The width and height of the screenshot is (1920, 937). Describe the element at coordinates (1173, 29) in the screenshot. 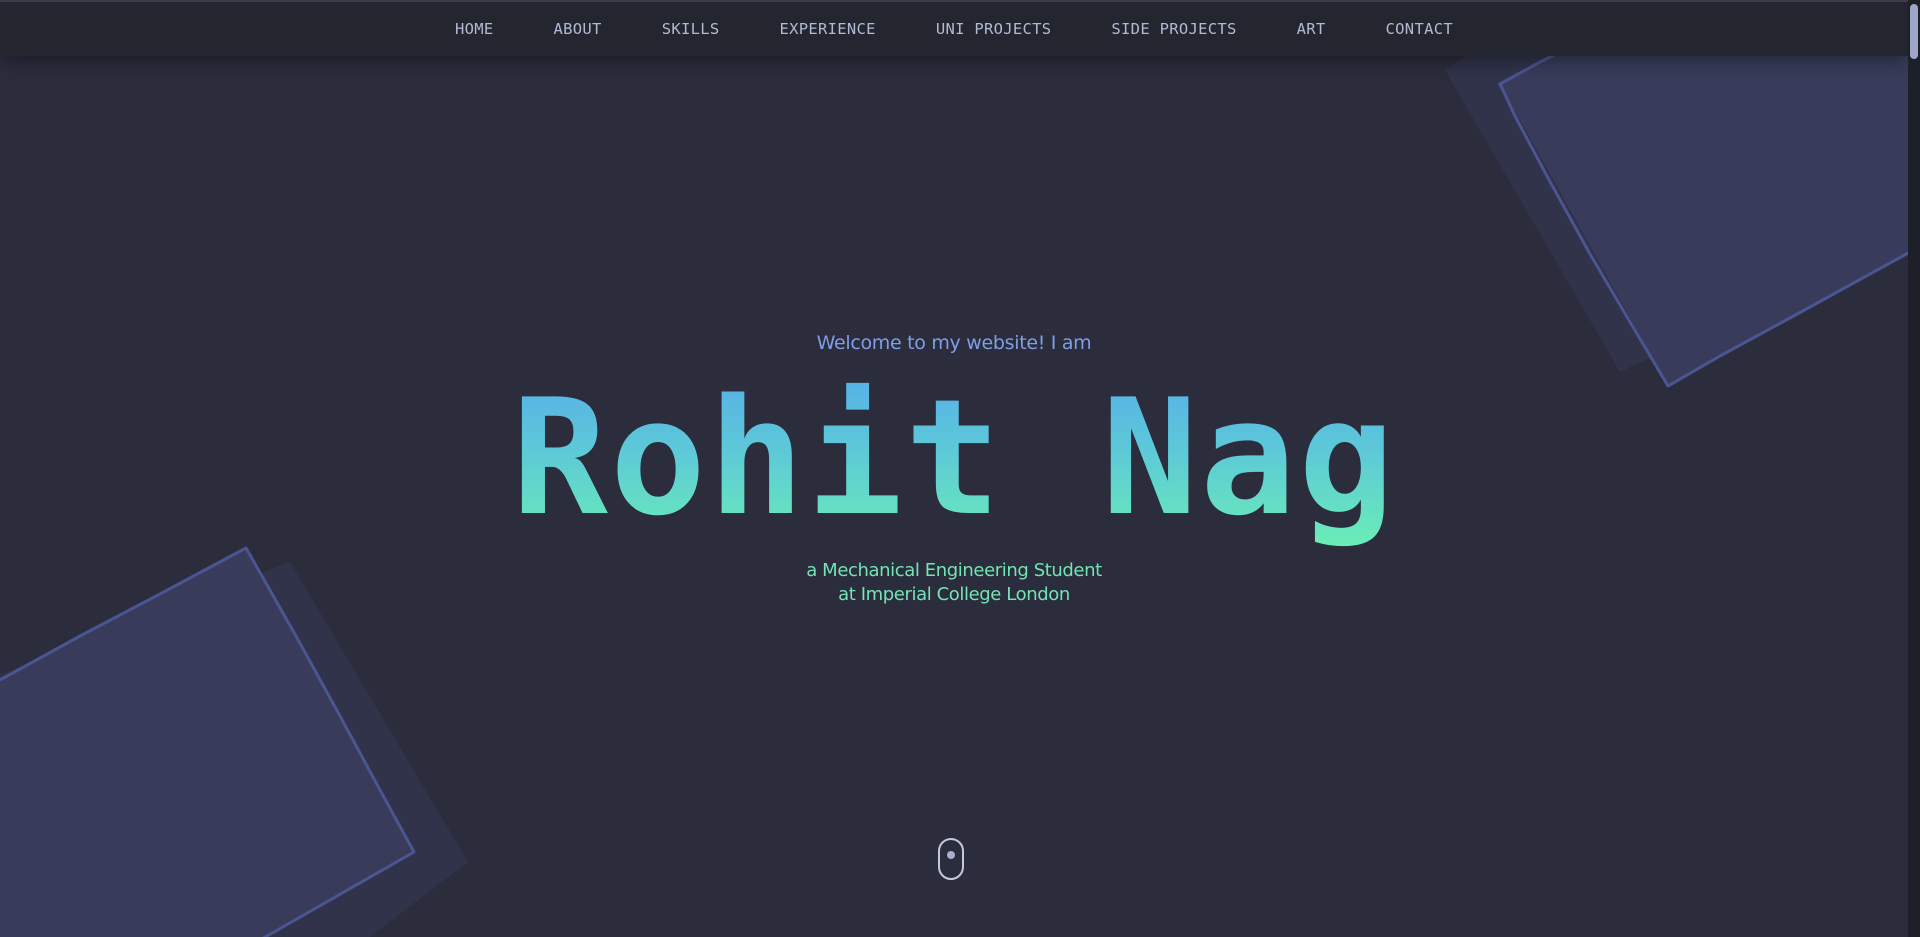

I see `nav-link-side-projects: SIDE PROJECTS` at that location.